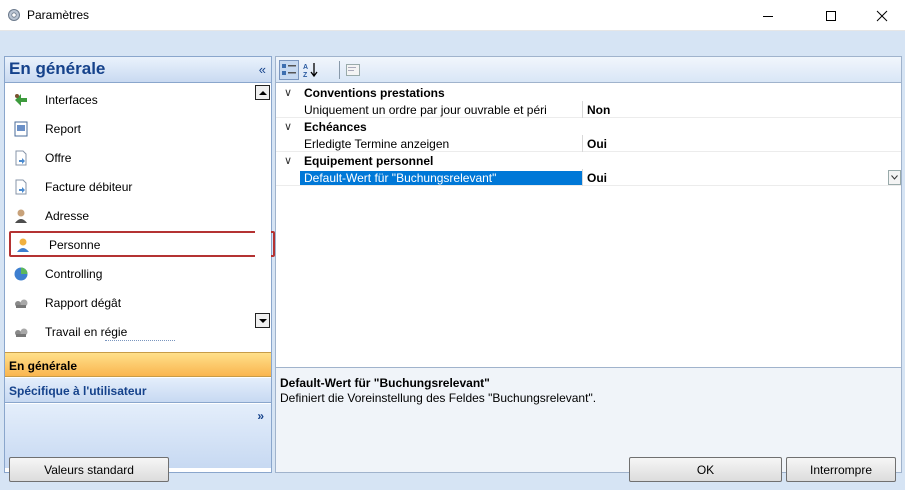  I want to click on property-value: Non, so click(598, 110).